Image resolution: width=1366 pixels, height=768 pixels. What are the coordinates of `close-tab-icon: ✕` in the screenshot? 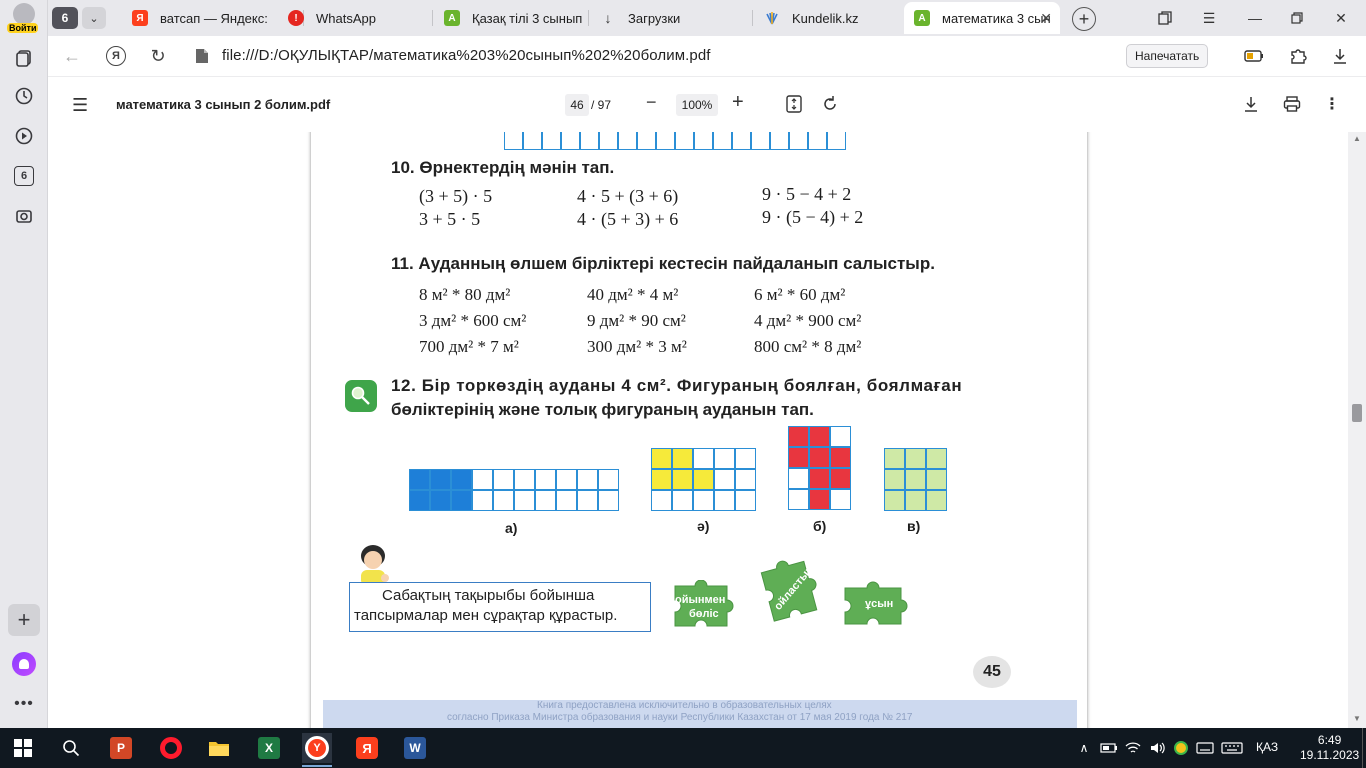 It's located at (1046, 18).